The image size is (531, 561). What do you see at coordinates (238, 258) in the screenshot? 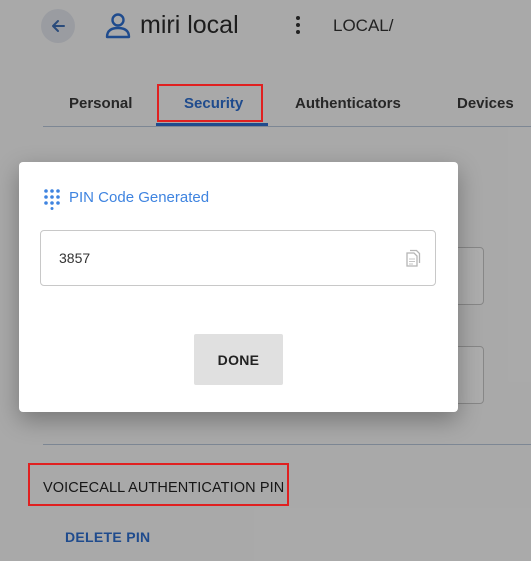
I see `pin-code-field: 3857` at bounding box center [238, 258].